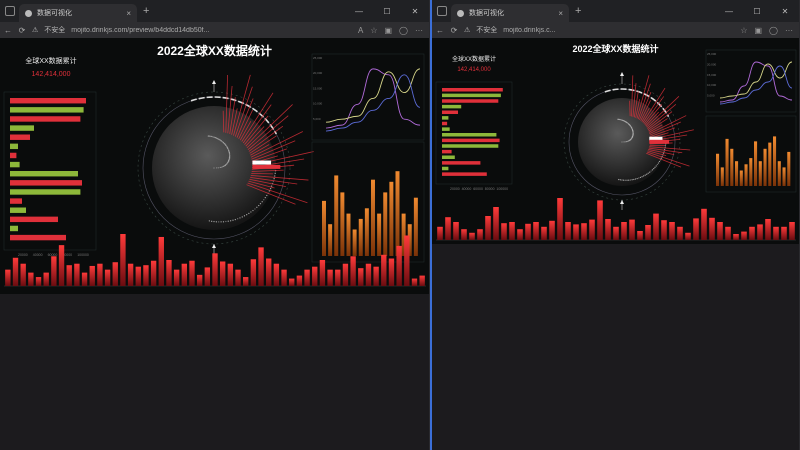 This screenshot has width=800, height=450. I want to click on reading-icon: A, so click(360, 30).